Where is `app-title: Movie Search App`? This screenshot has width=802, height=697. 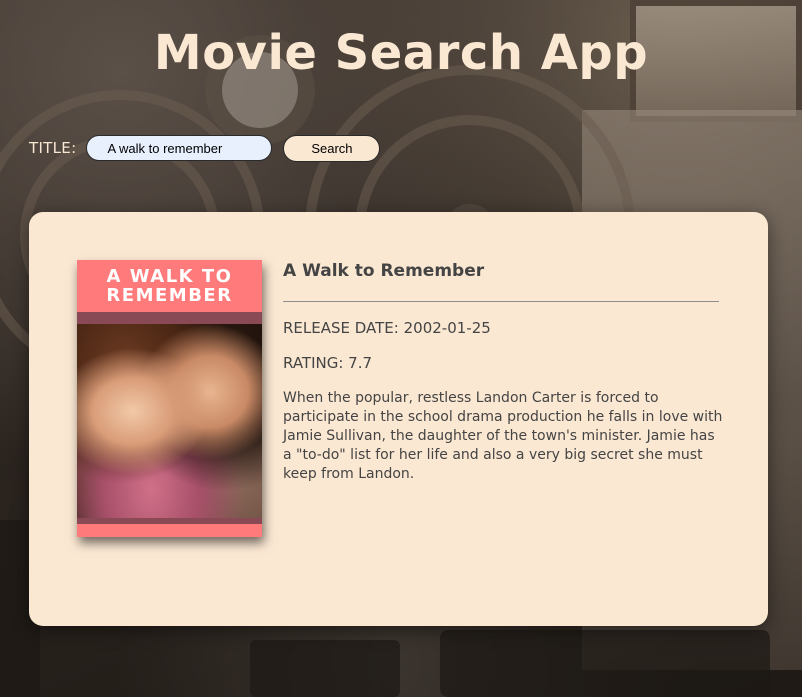 app-title: Movie Search App is located at coordinates (401, 53).